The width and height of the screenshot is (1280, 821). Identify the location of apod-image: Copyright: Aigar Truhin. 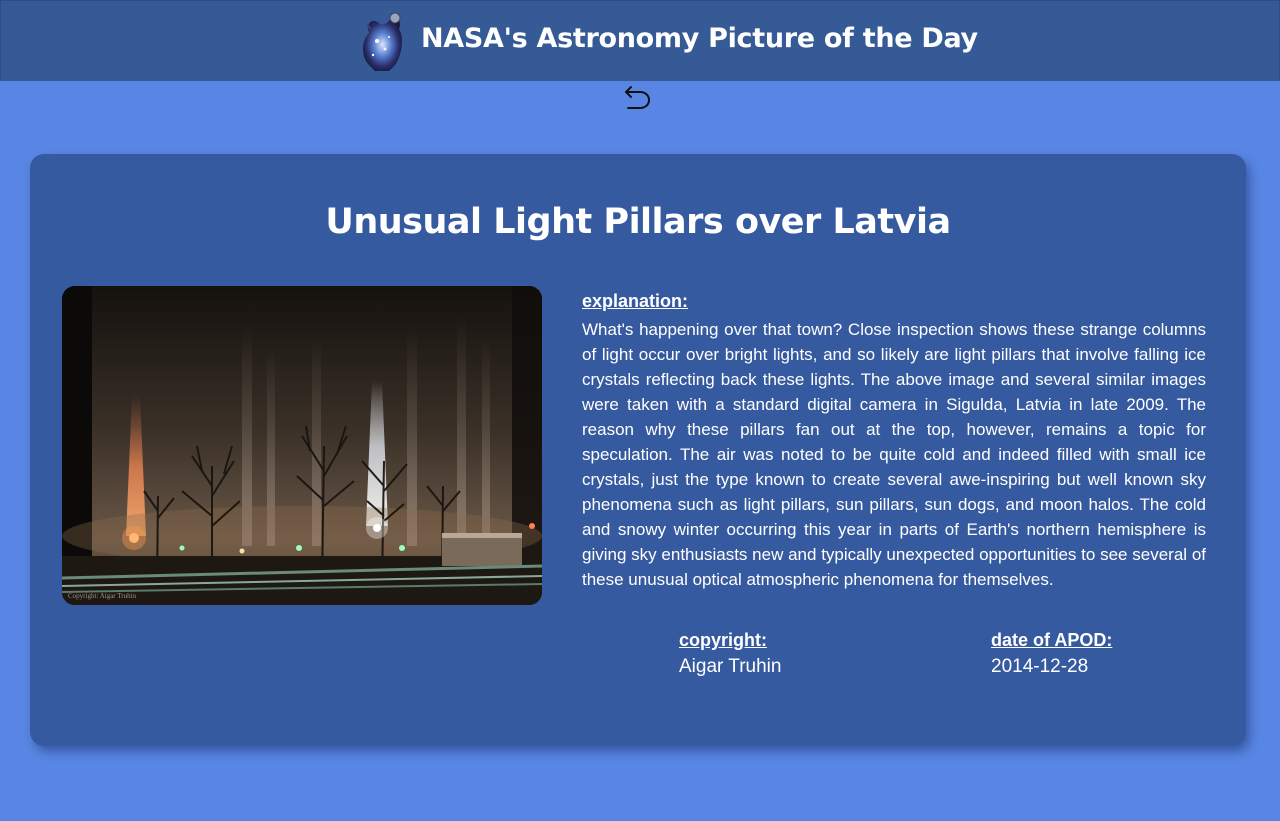
(302, 445).